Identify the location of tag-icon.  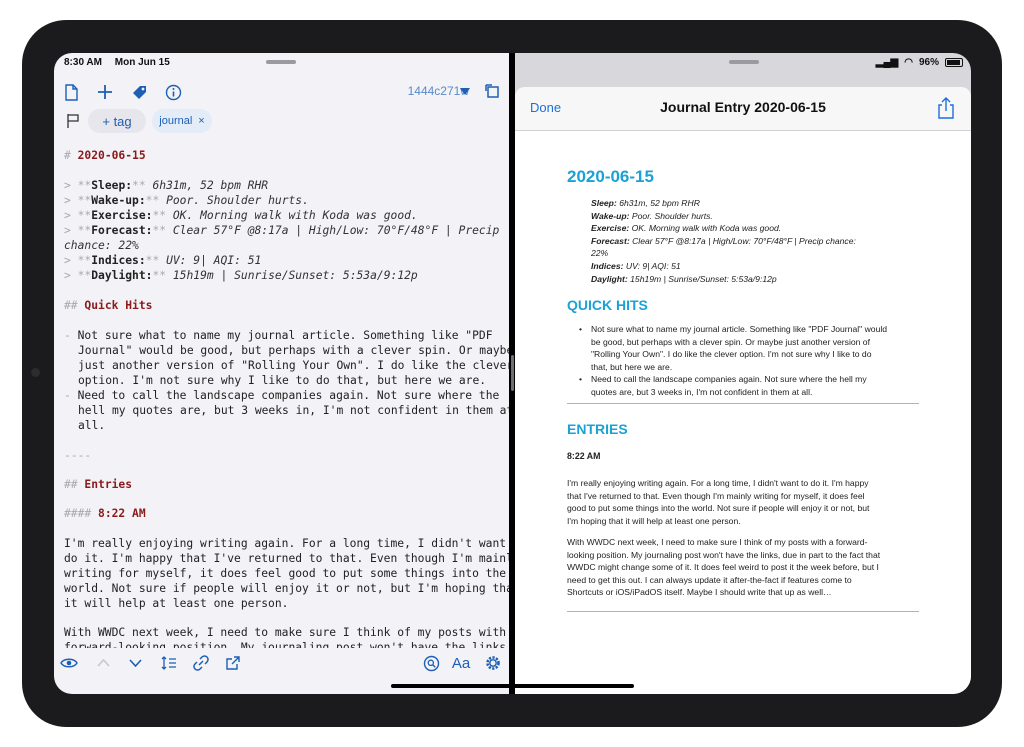
(139, 92).